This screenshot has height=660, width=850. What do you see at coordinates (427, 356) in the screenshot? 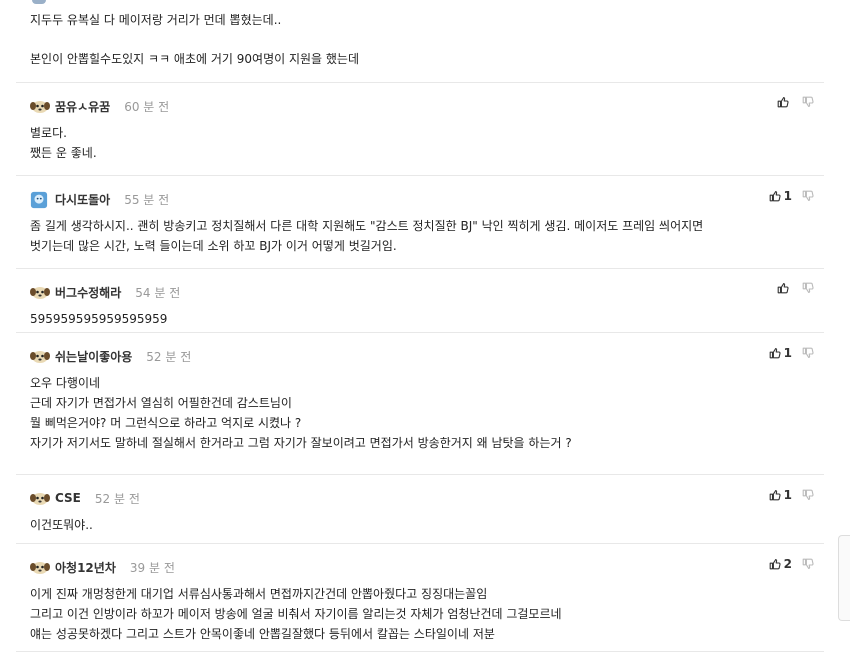
I see `comment-meta: 쉬는날이좋아용 52 분 전` at bounding box center [427, 356].